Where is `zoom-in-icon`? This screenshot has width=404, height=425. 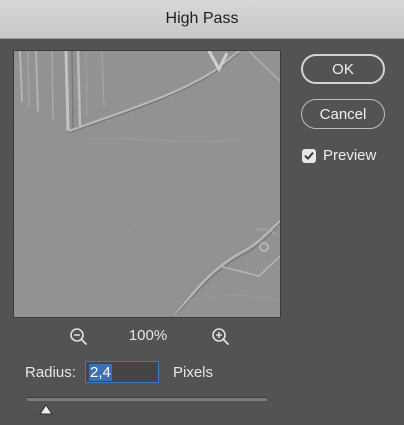 zoom-in-icon is located at coordinates (221, 337).